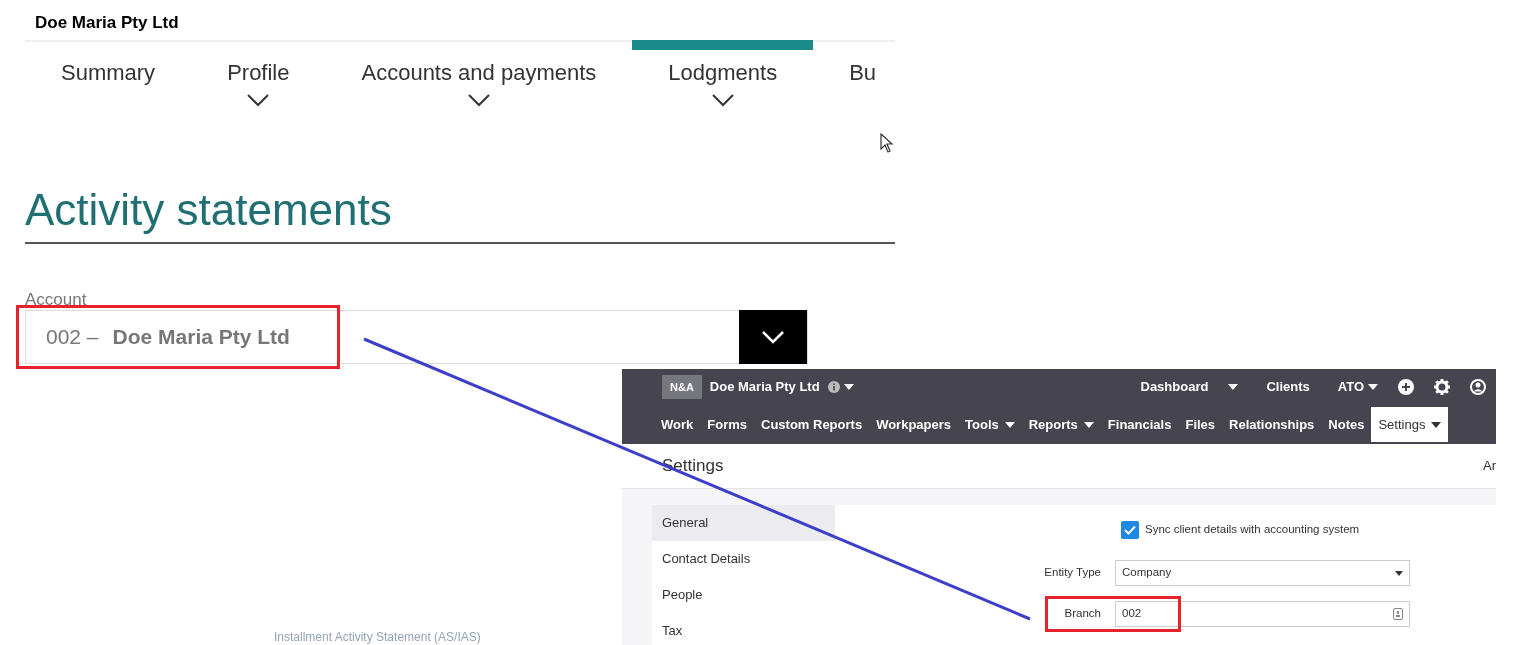 The height and width of the screenshot is (645, 1537). Describe the element at coordinates (377, 637) in the screenshot. I see `caption-text: Installment Activity Statement (AS/IAS)` at that location.